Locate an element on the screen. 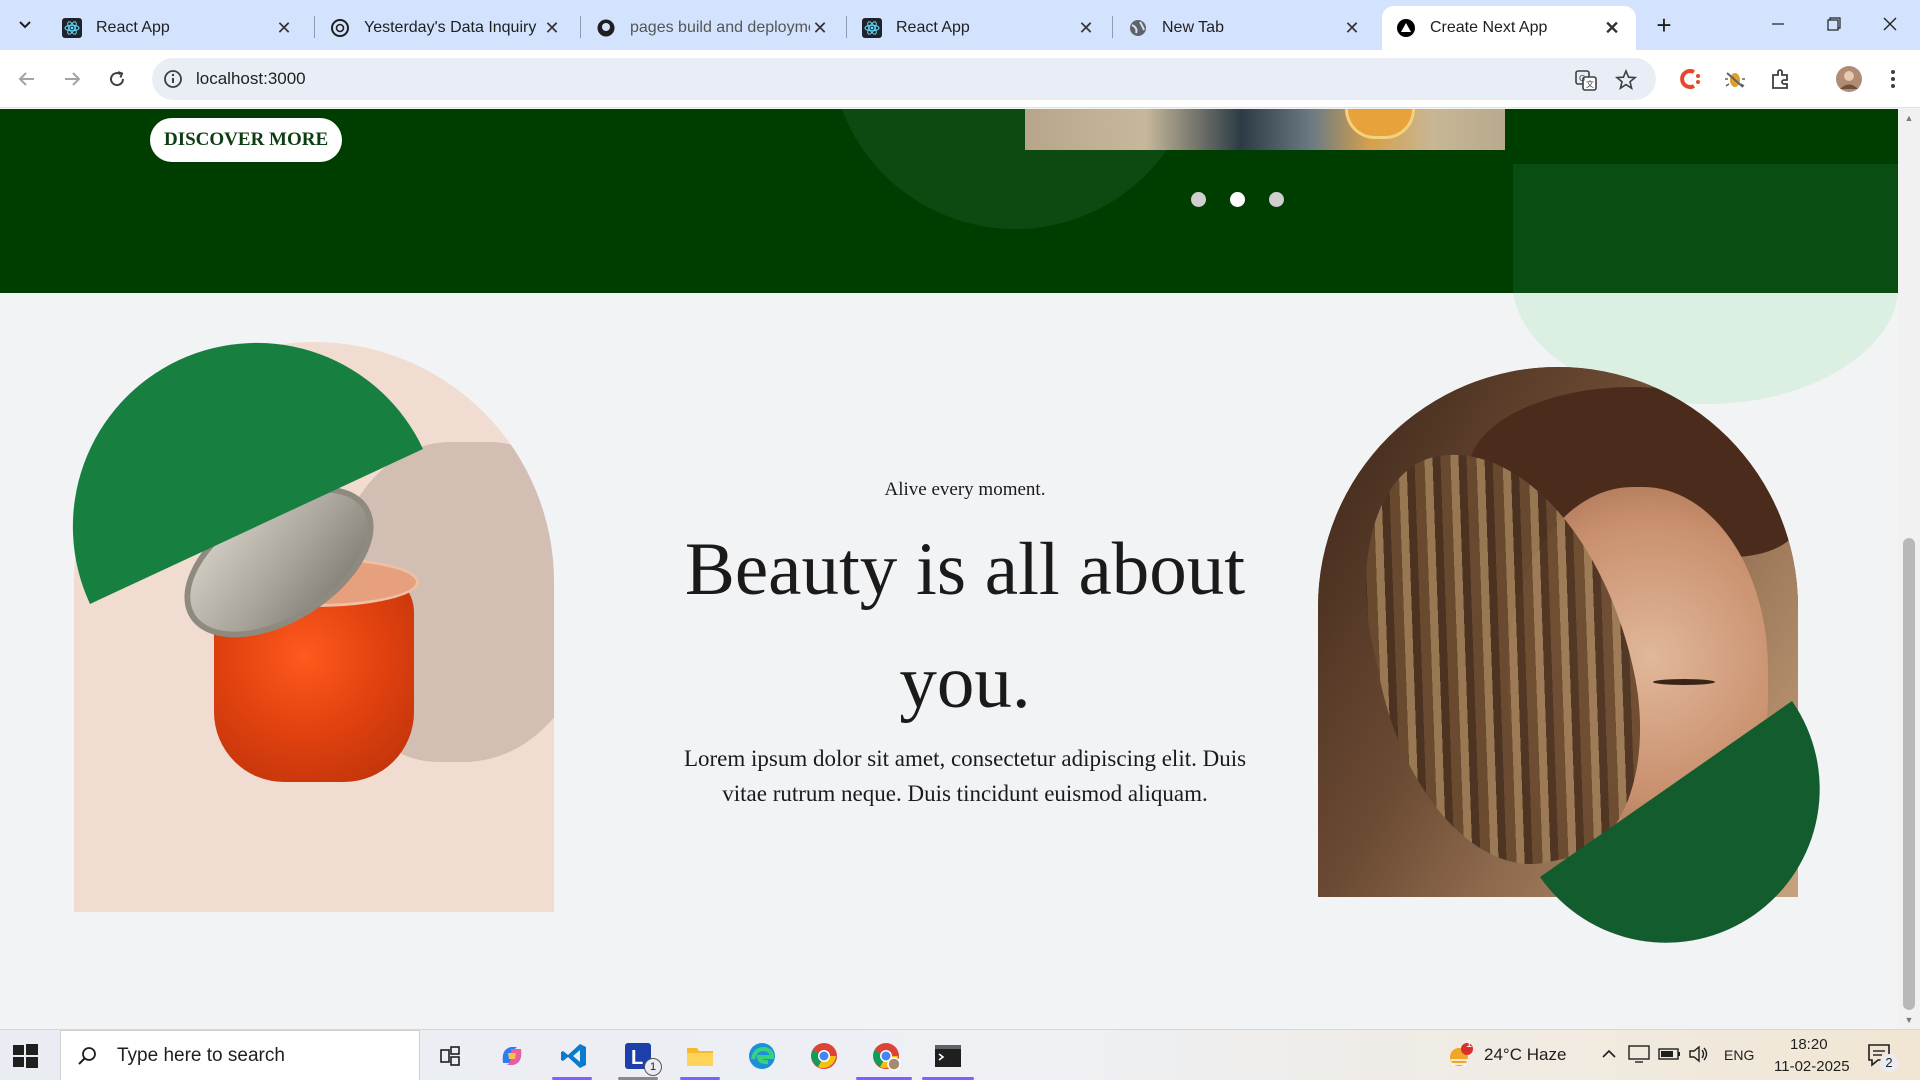 Image resolution: width=1920 pixels, height=1080 pixels. profile-avatar is located at coordinates (1849, 79).